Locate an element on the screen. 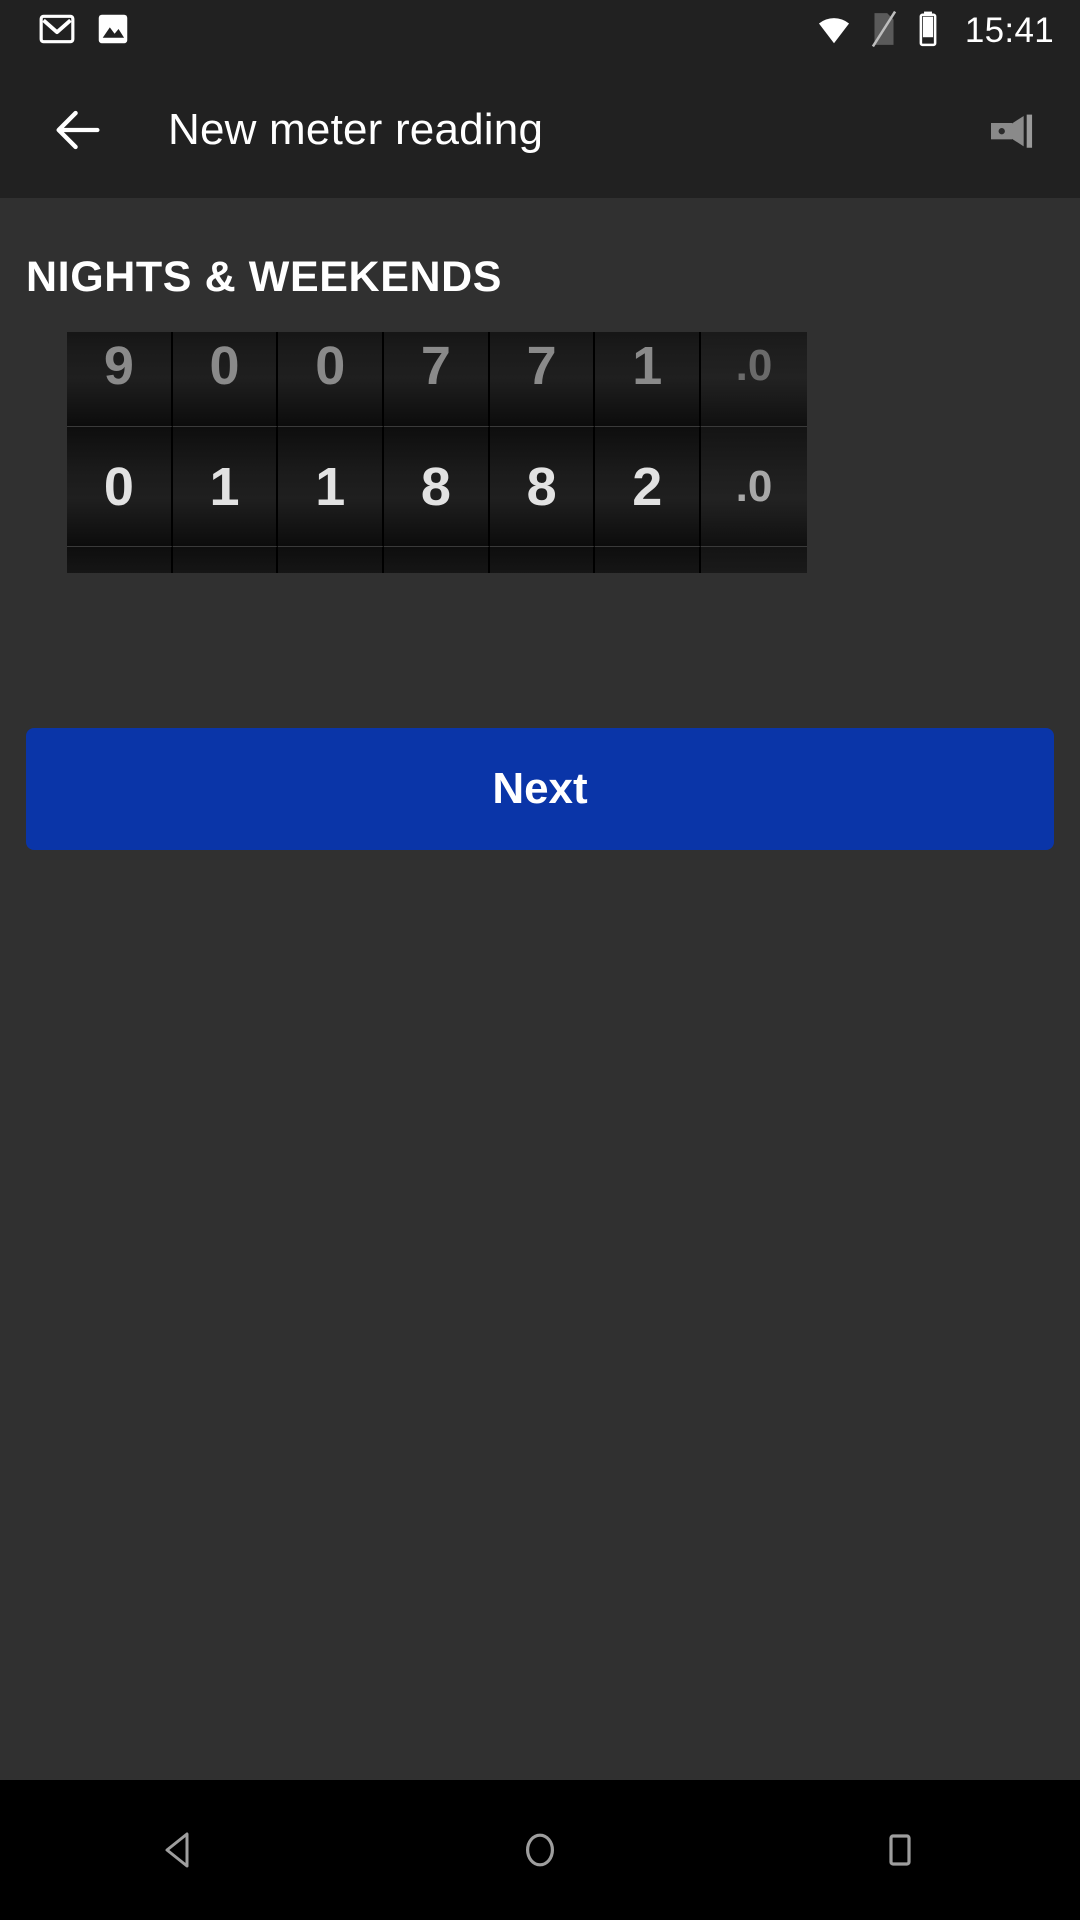  gmail-icon is located at coordinates (57, 31).